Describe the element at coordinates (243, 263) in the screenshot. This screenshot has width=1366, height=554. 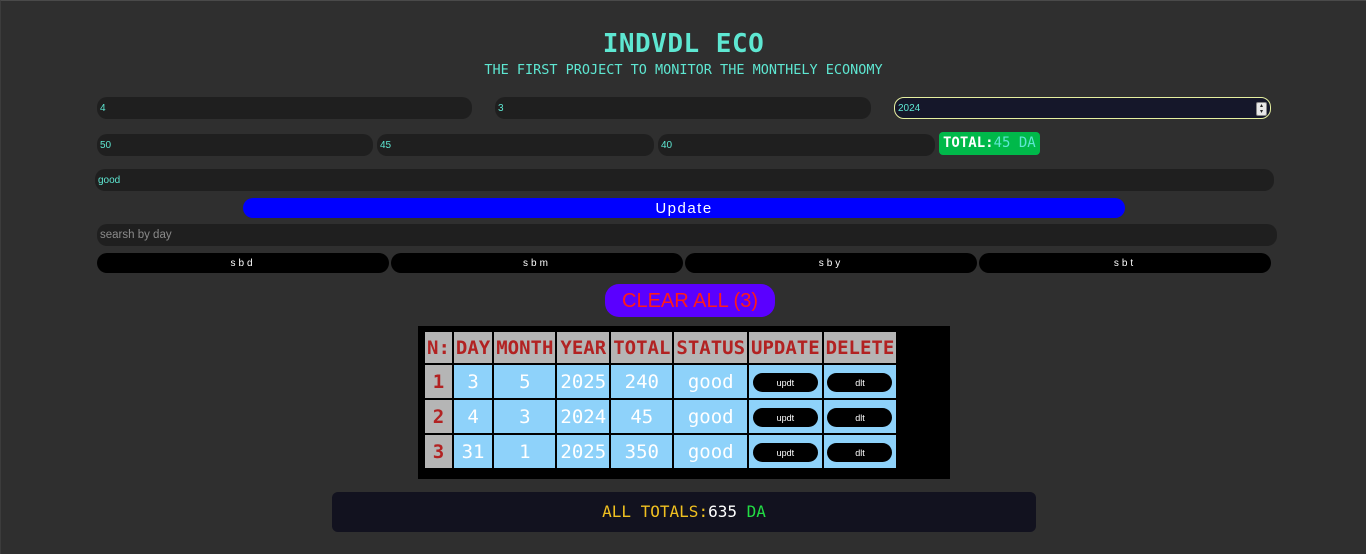
I see `search-by-day-button: sbd` at that location.